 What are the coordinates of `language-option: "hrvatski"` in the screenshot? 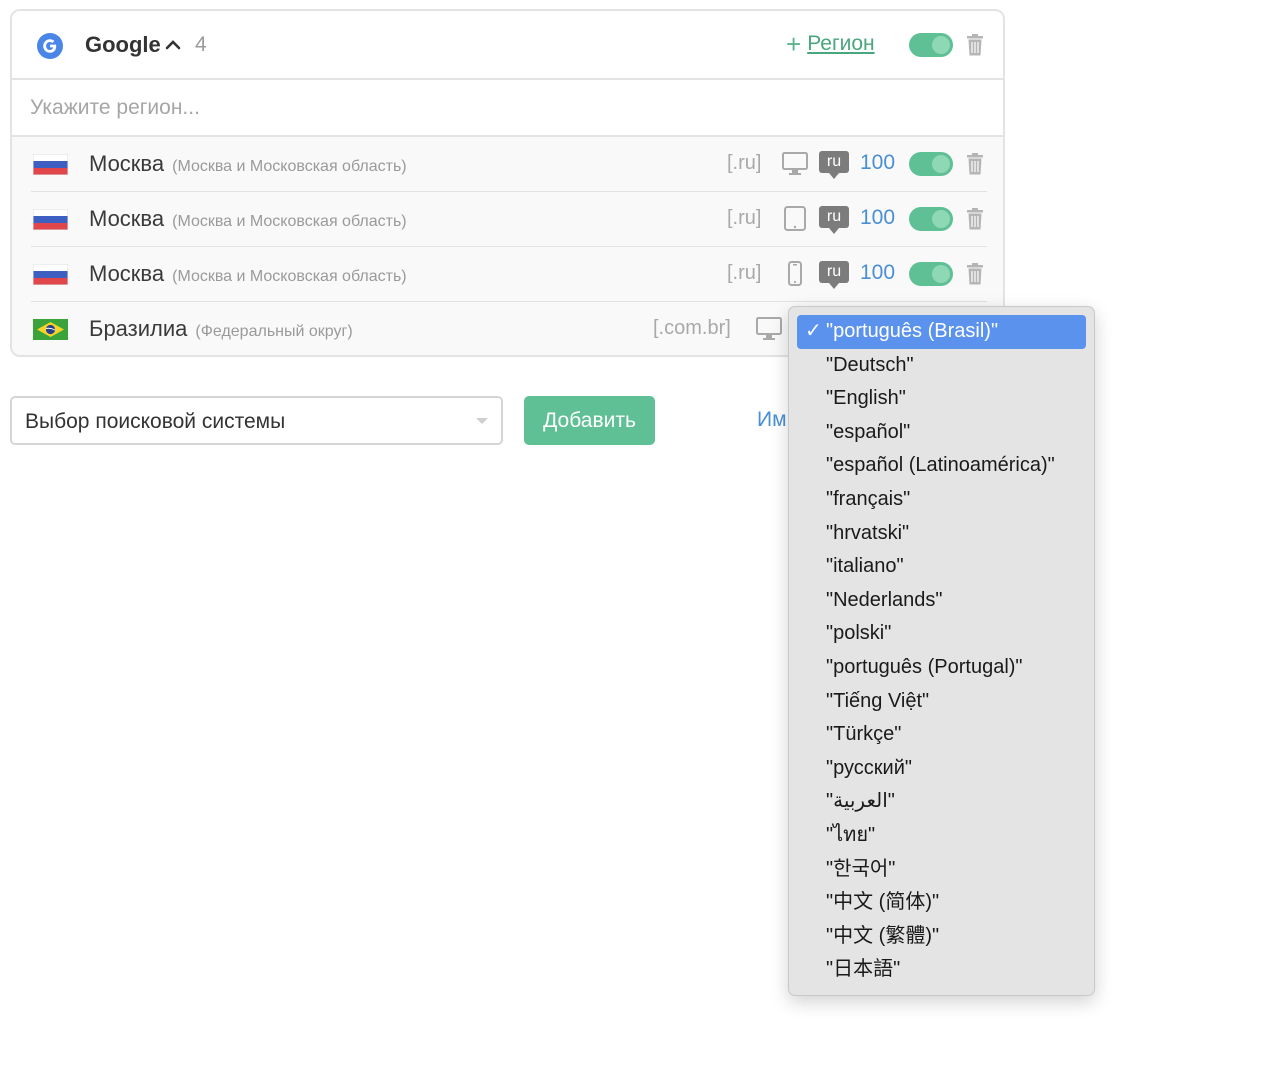 It's located at (941, 534).